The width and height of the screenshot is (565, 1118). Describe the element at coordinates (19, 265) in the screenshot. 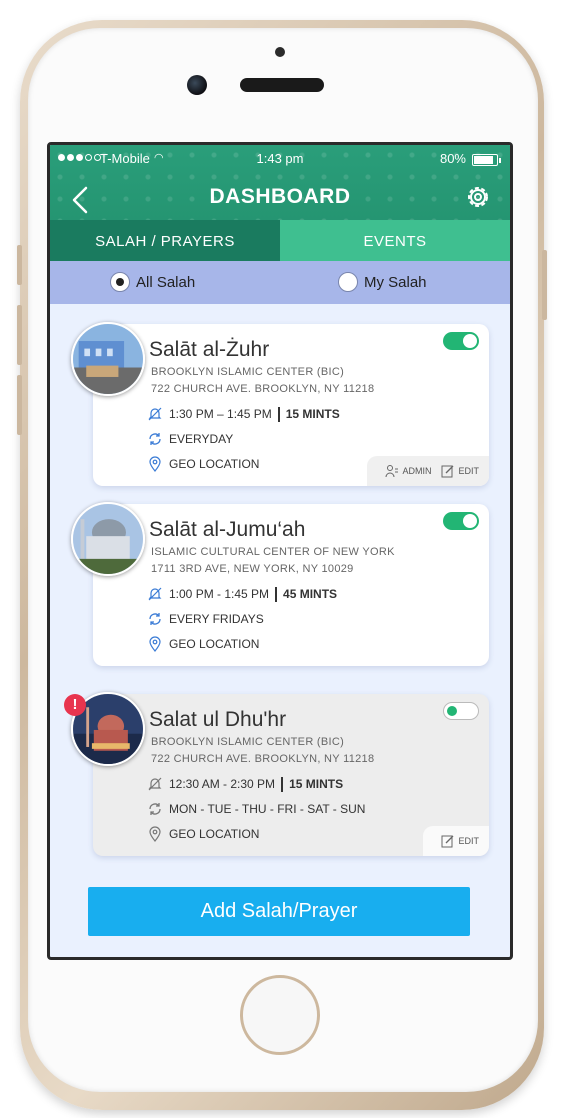

I see `mute-switch` at that location.